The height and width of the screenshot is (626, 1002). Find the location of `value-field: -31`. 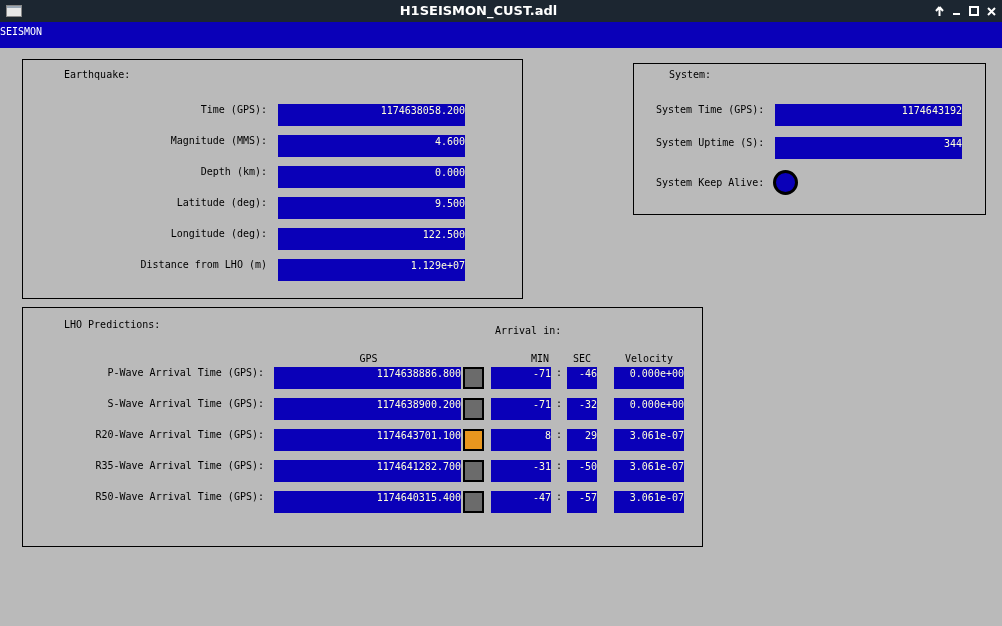

value-field: -31 is located at coordinates (521, 471).